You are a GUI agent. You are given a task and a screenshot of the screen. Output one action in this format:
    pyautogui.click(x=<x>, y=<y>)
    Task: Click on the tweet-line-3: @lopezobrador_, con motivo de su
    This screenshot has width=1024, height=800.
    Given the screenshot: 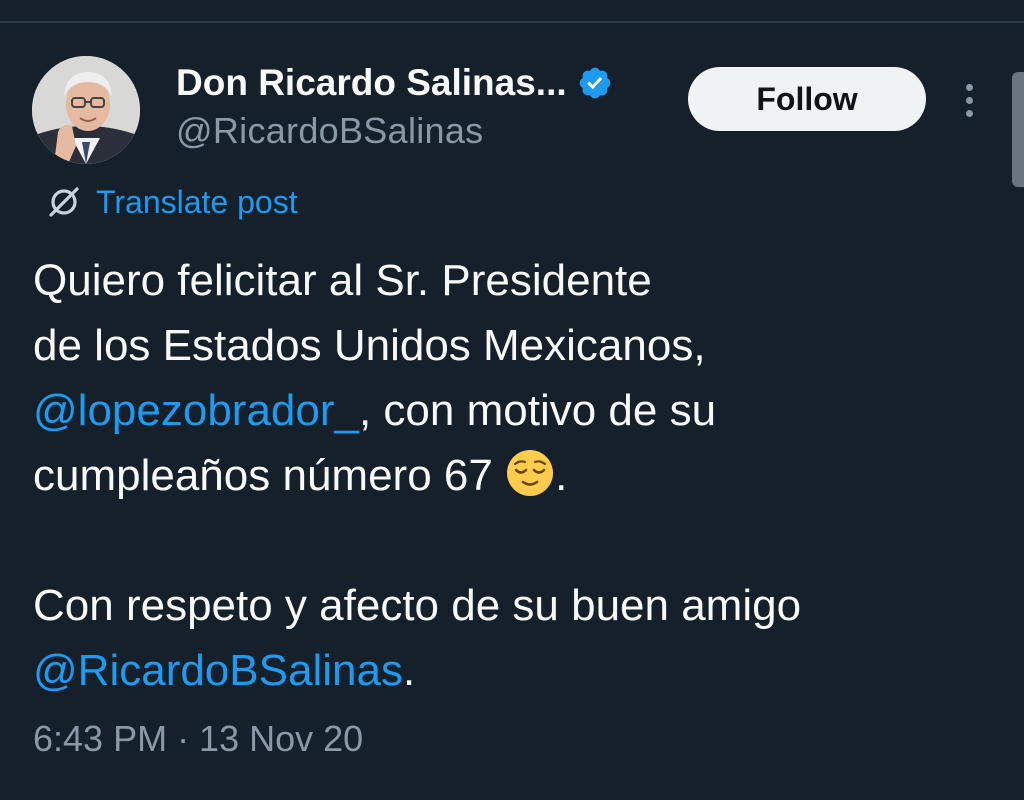 What is the action you would take?
    pyautogui.click(x=503, y=410)
    